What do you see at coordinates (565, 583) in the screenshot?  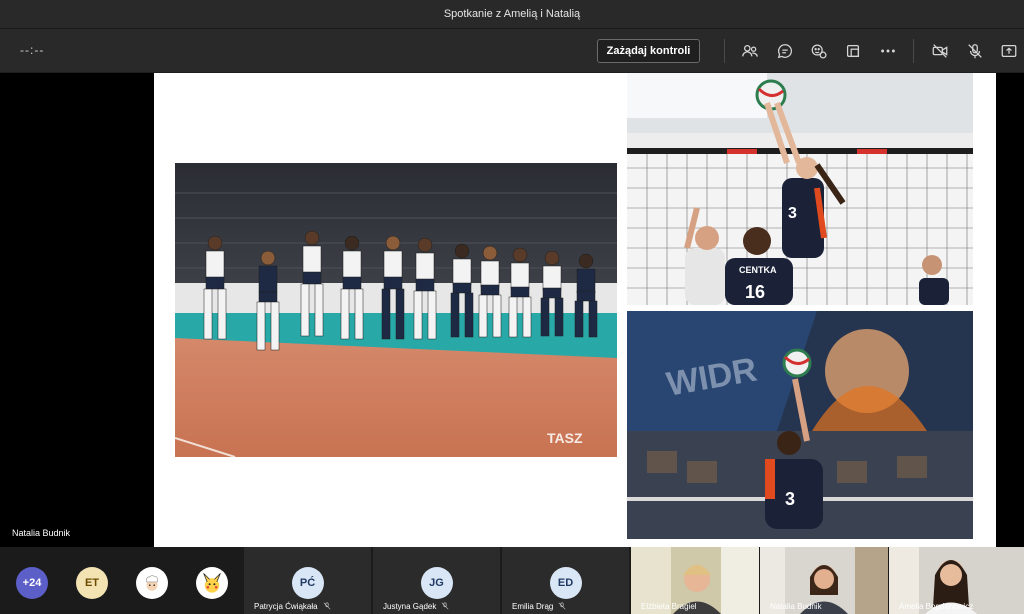 I see `avatar: ED` at bounding box center [565, 583].